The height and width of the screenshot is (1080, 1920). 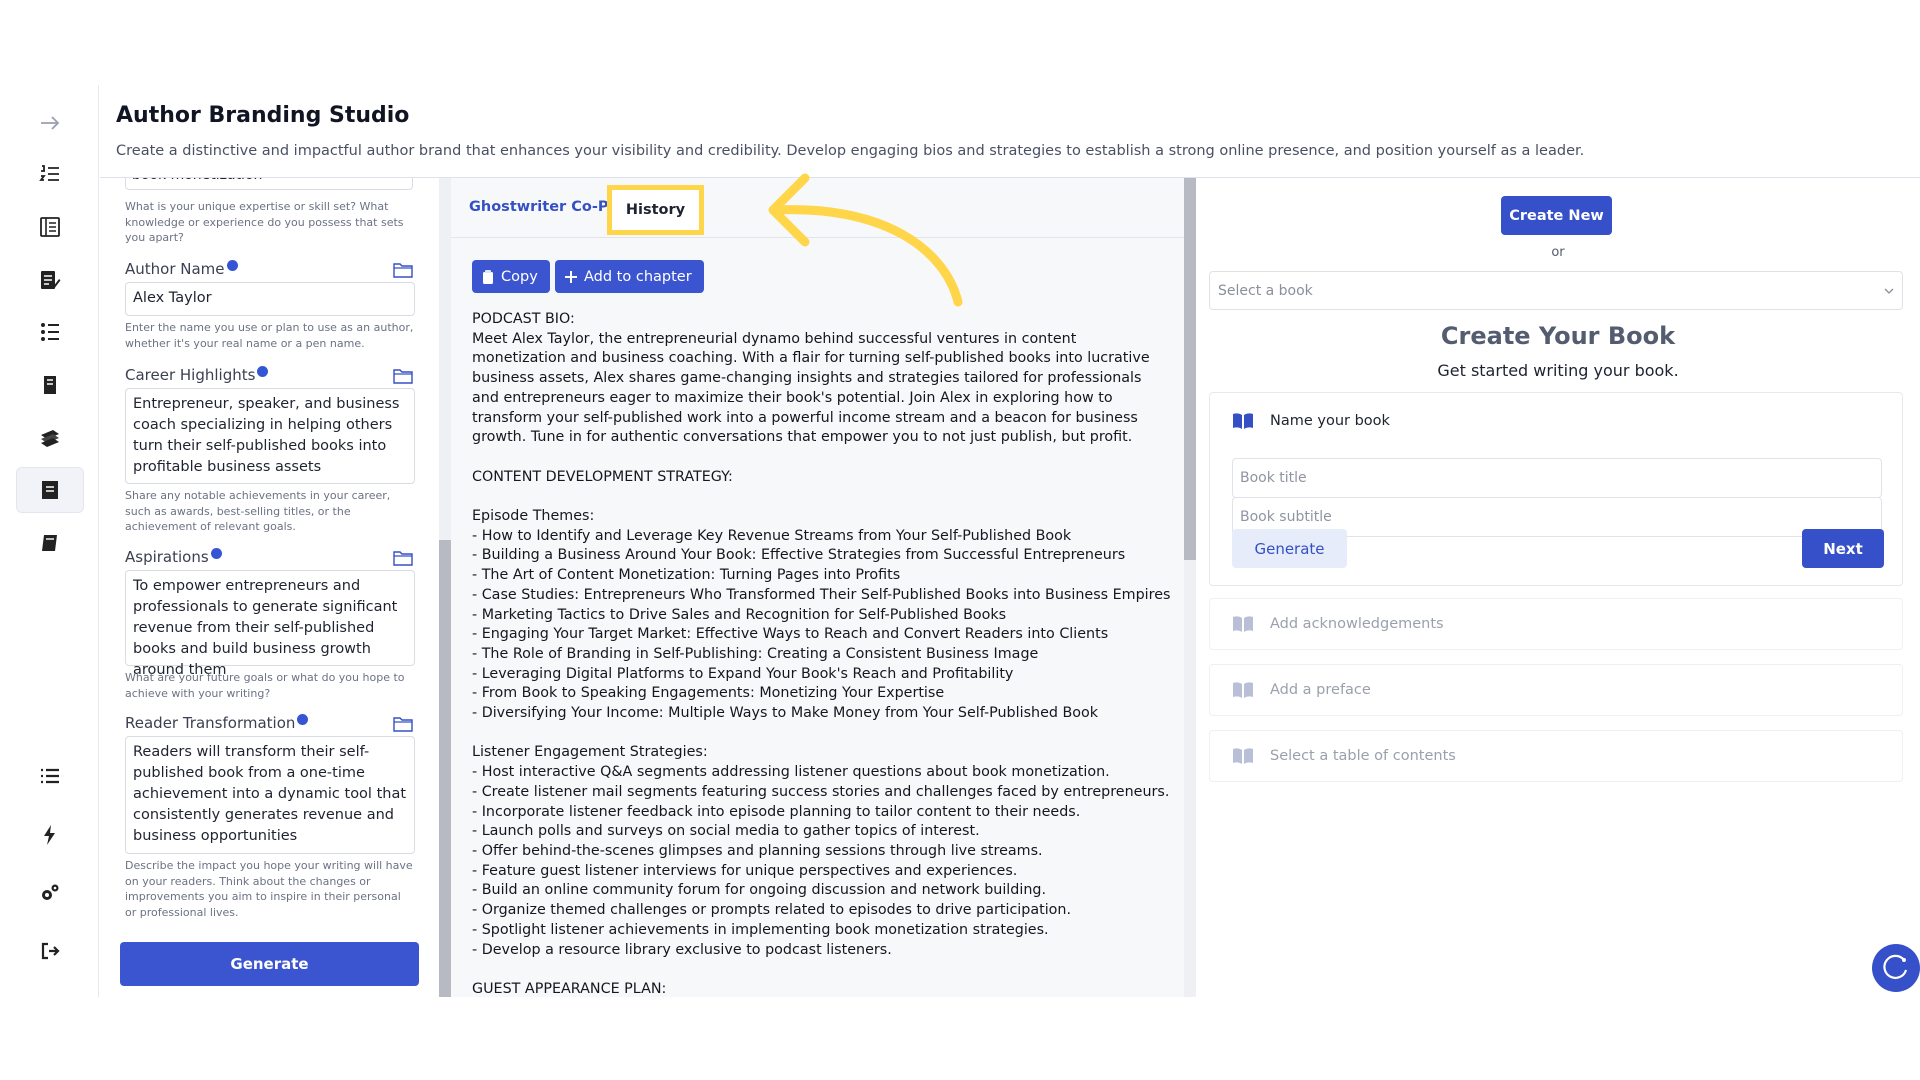 I want to click on highlight-box, so click(x=655, y=210).